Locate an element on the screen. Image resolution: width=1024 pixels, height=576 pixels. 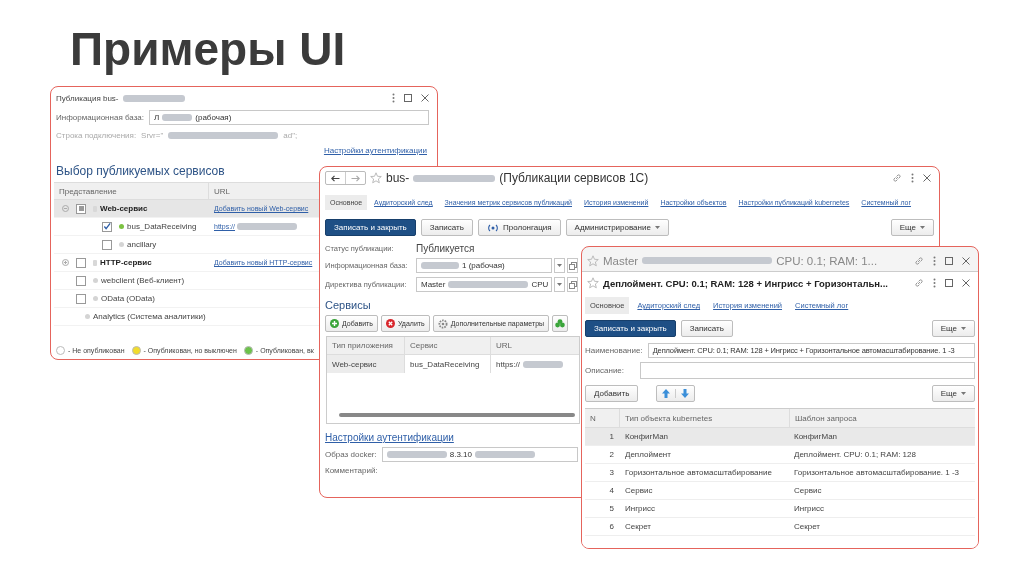
input-field: Master CPU is located at coordinates (484, 284).